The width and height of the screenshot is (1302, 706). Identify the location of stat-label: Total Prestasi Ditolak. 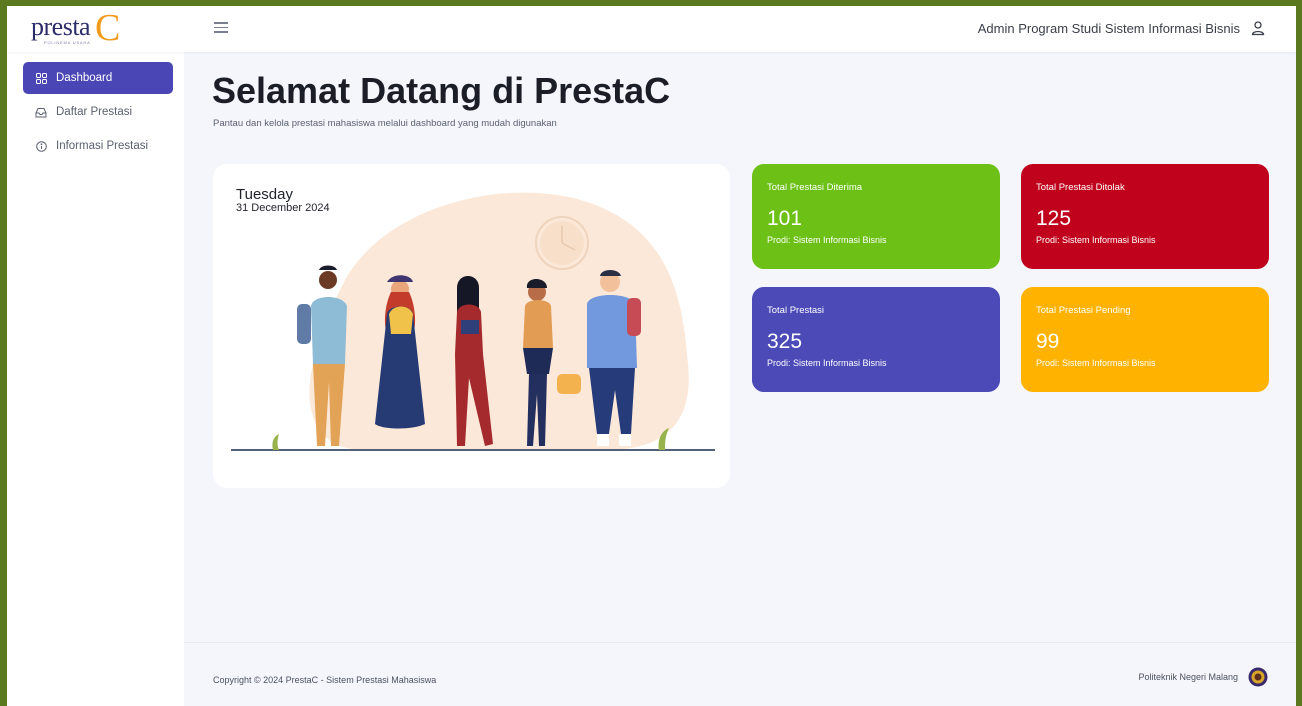
(1080, 187).